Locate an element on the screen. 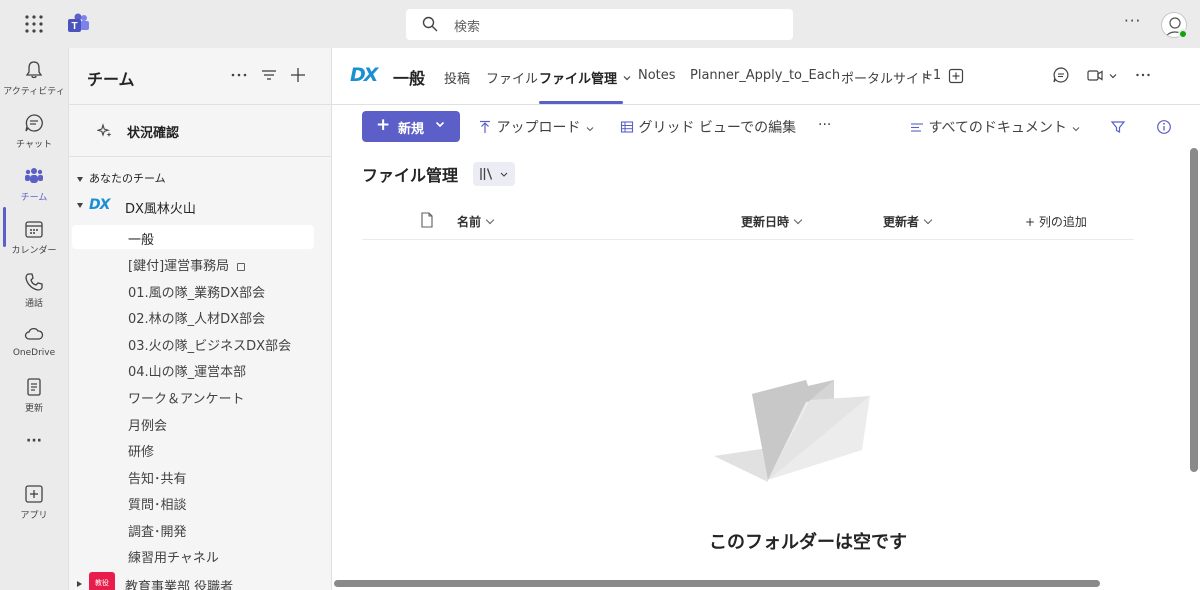  tab-planner: Planner_Apply_to_Each is located at coordinates (765, 75).